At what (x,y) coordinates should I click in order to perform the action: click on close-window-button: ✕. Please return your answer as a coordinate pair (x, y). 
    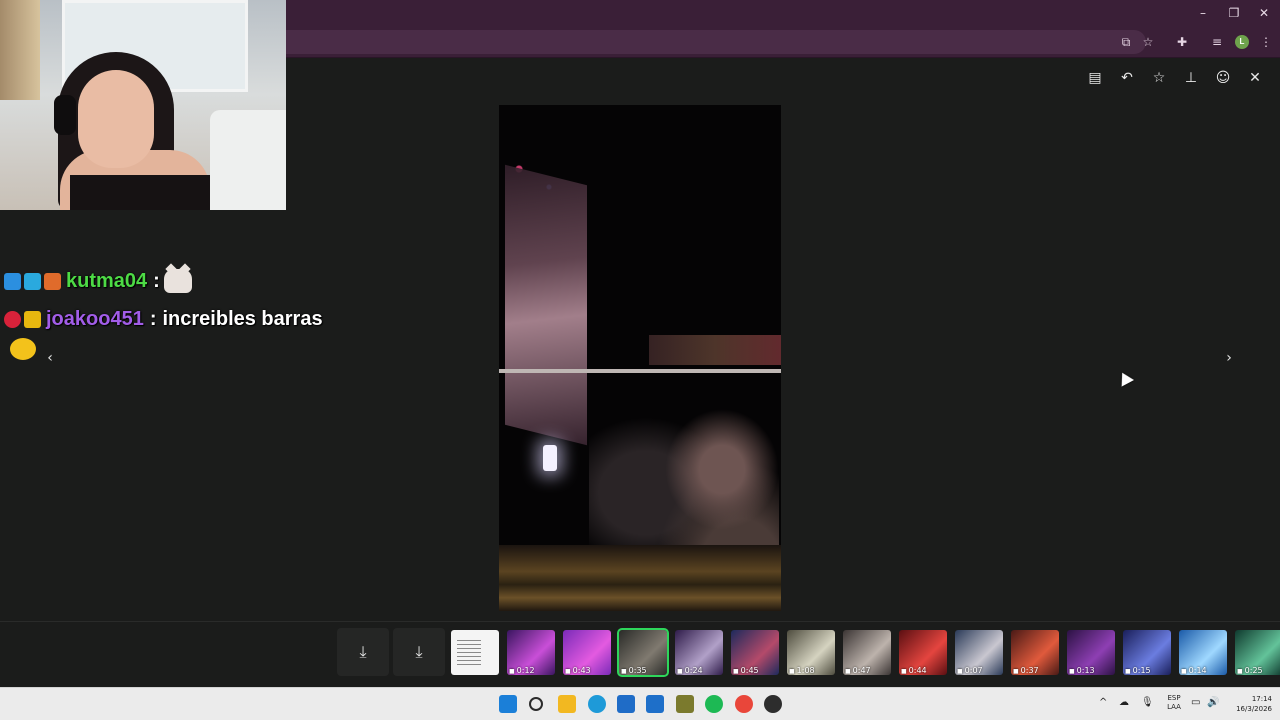
    Looking at the image, I should click on (1264, 13).